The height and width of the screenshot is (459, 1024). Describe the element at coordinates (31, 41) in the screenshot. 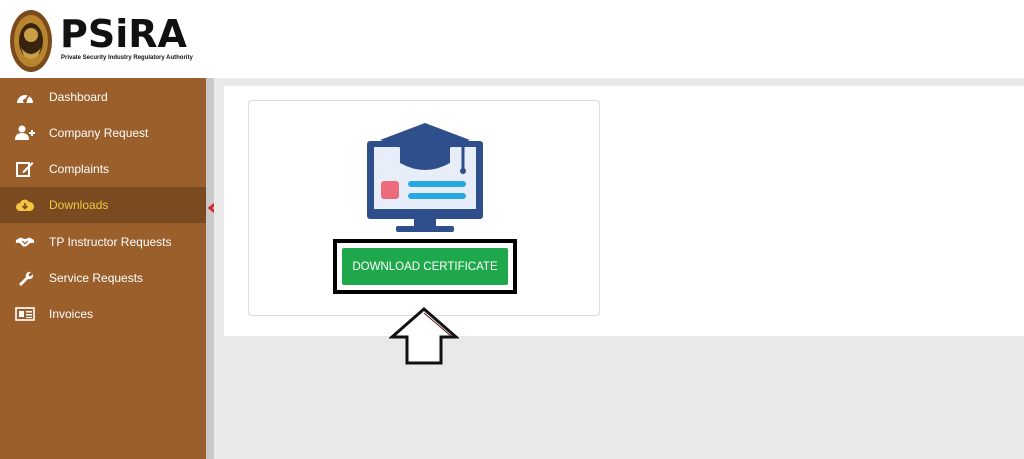

I see `psira-logo` at that location.